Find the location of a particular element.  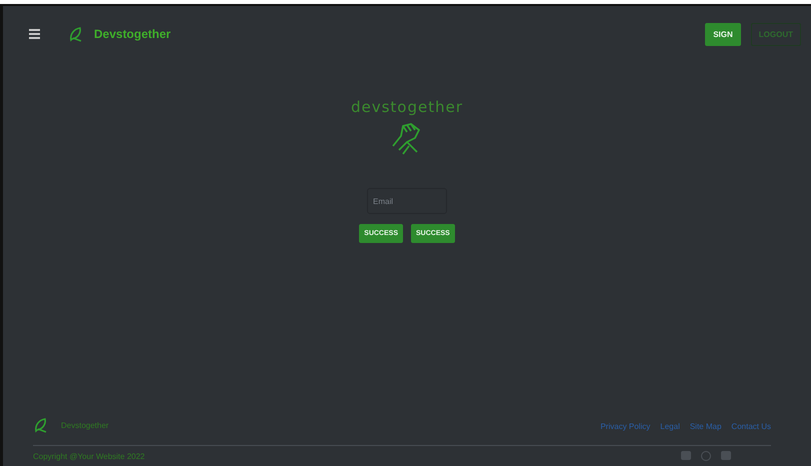

copyright-text: Copyright @Your Website 2022 is located at coordinates (89, 456).